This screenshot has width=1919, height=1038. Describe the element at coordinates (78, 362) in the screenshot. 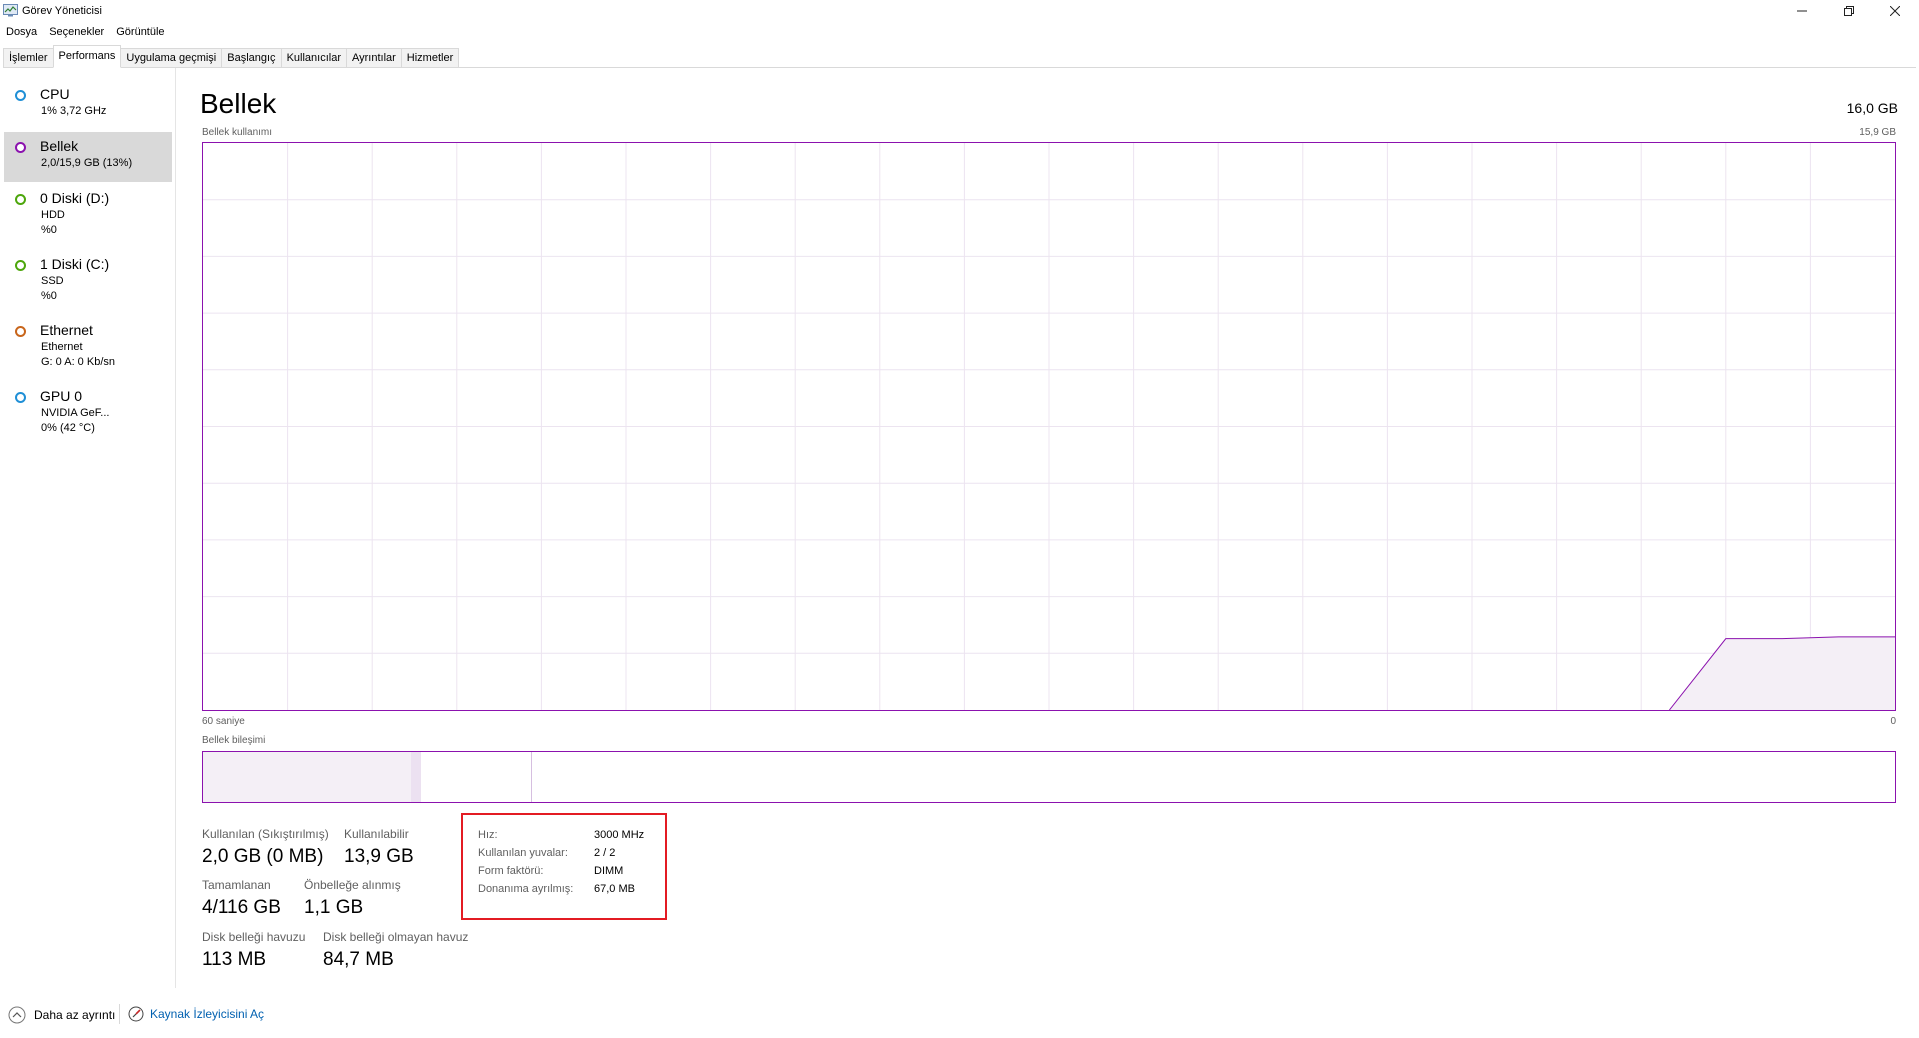

I see `sidebar-item-detail: G: 0 A: 0 Kb/sn` at that location.